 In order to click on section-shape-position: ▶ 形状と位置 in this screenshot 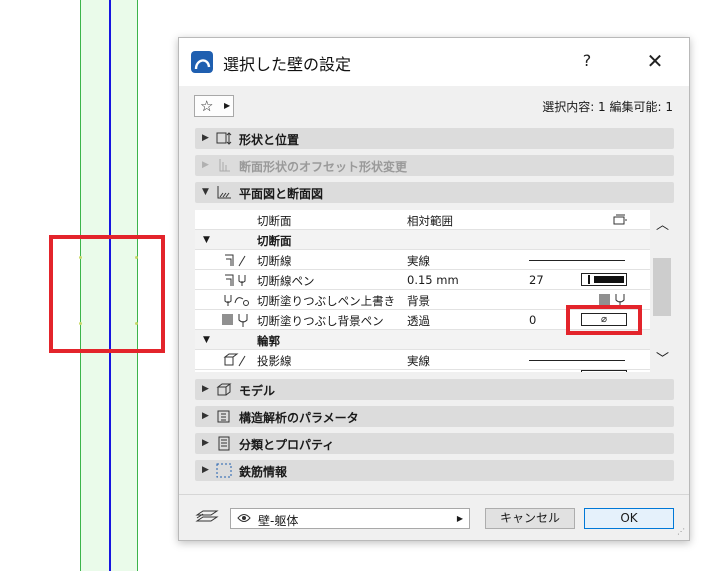, I will do `click(434, 138)`.